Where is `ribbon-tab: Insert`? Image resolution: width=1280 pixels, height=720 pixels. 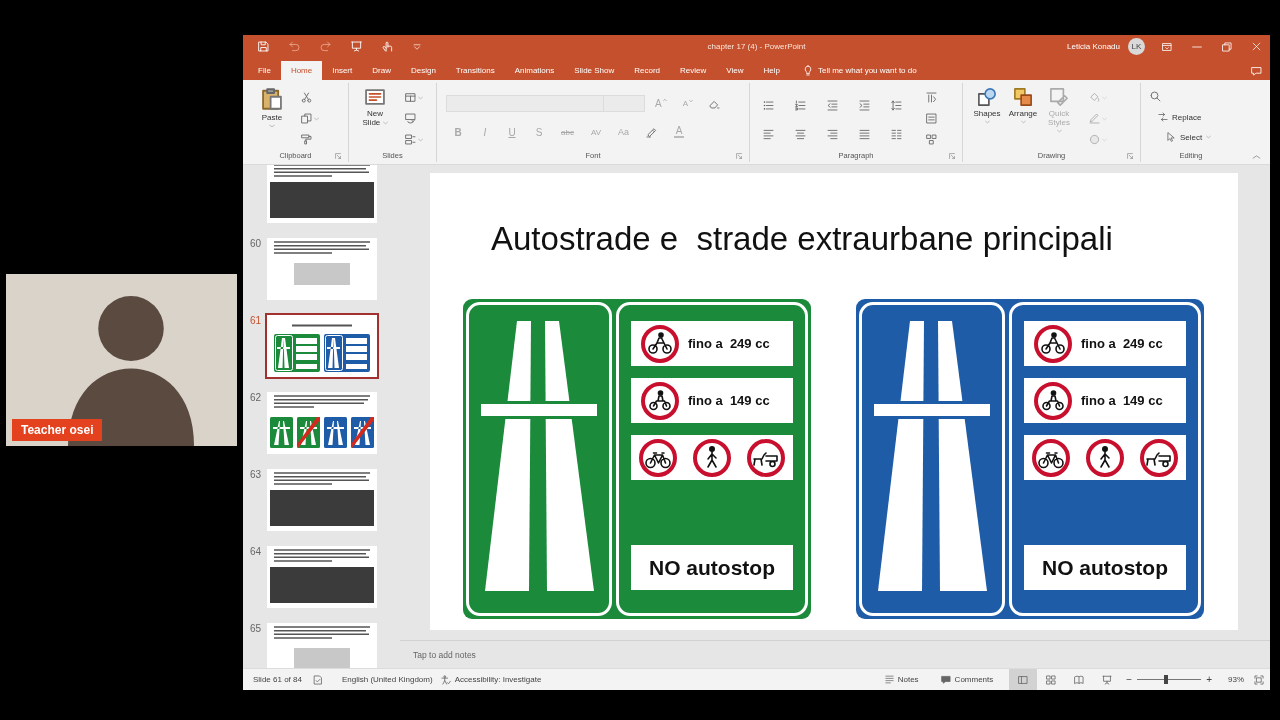 ribbon-tab: Insert is located at coordinates (342, 70).